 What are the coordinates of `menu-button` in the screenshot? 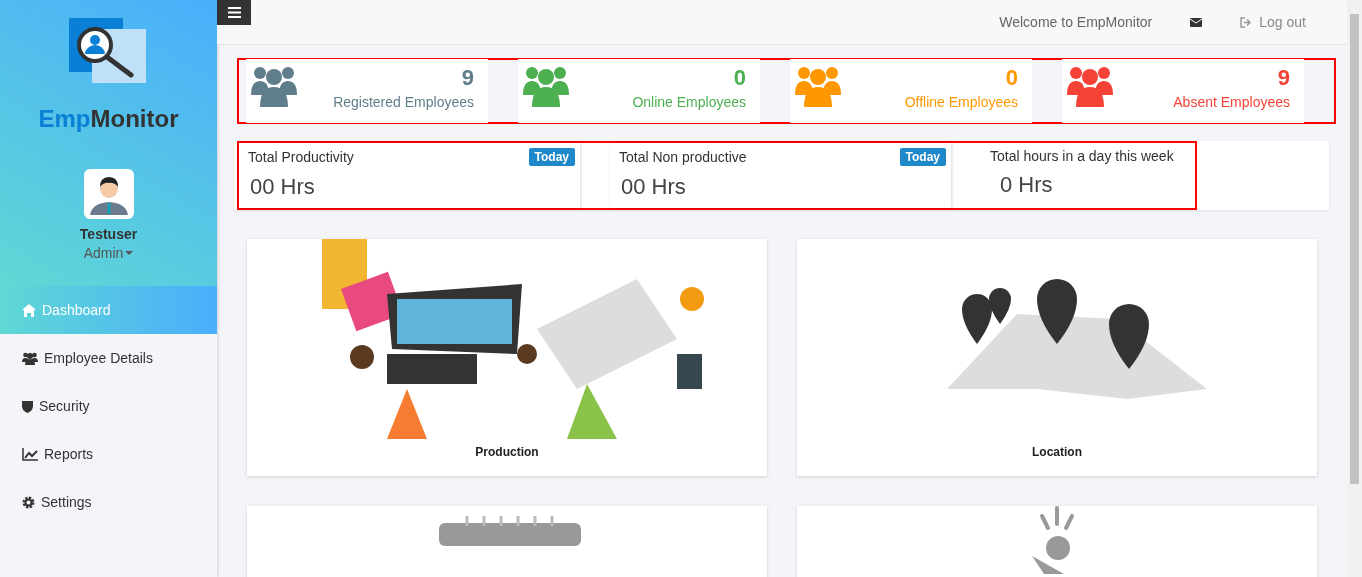 It's located at (234, 12).